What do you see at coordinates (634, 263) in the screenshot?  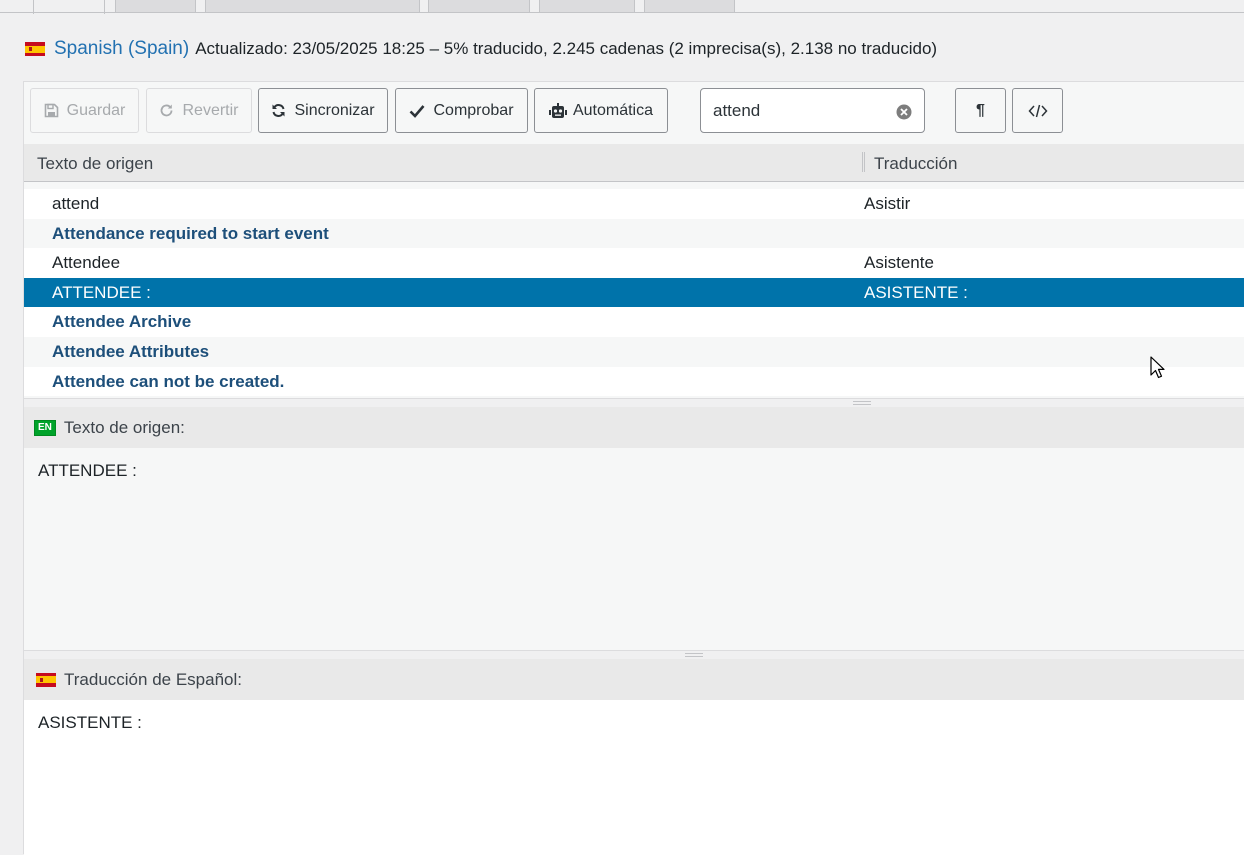 I see `list-item: Attendee Asistente` at bounding box center [634, 263].